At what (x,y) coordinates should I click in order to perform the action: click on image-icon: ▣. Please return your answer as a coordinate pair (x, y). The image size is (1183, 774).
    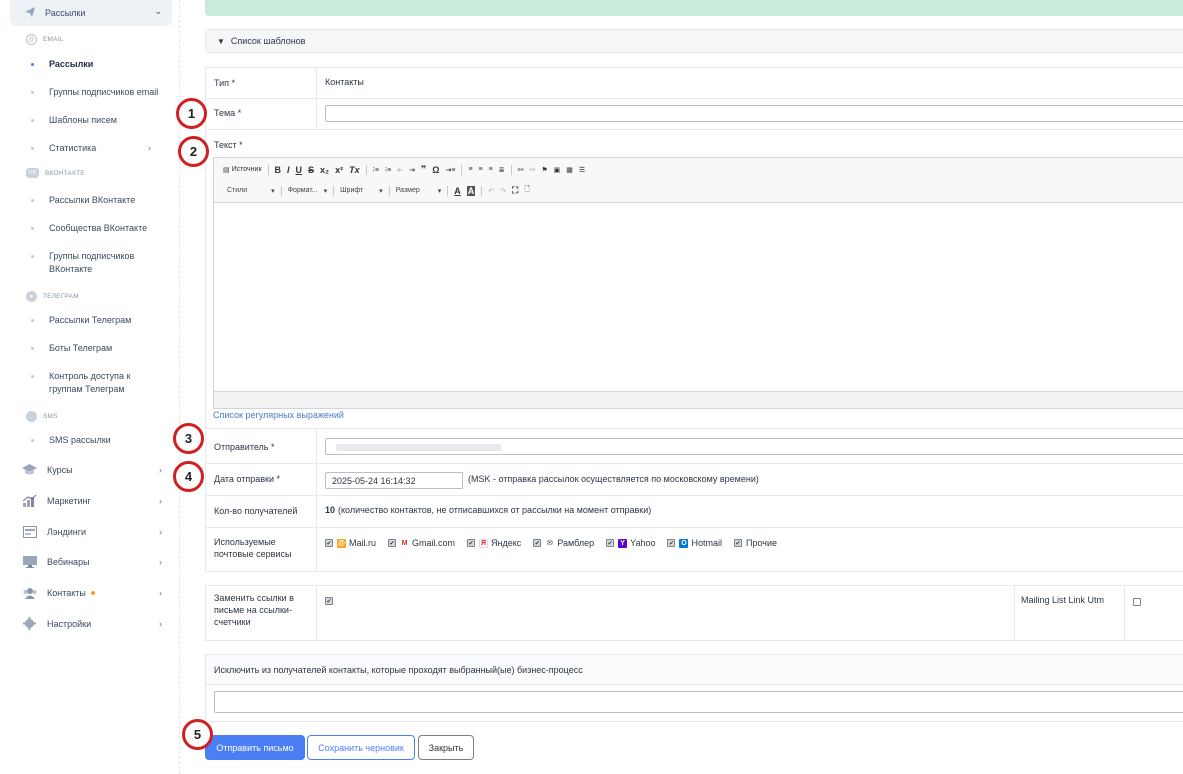
    Looking at the image, I should click on (557, 170).